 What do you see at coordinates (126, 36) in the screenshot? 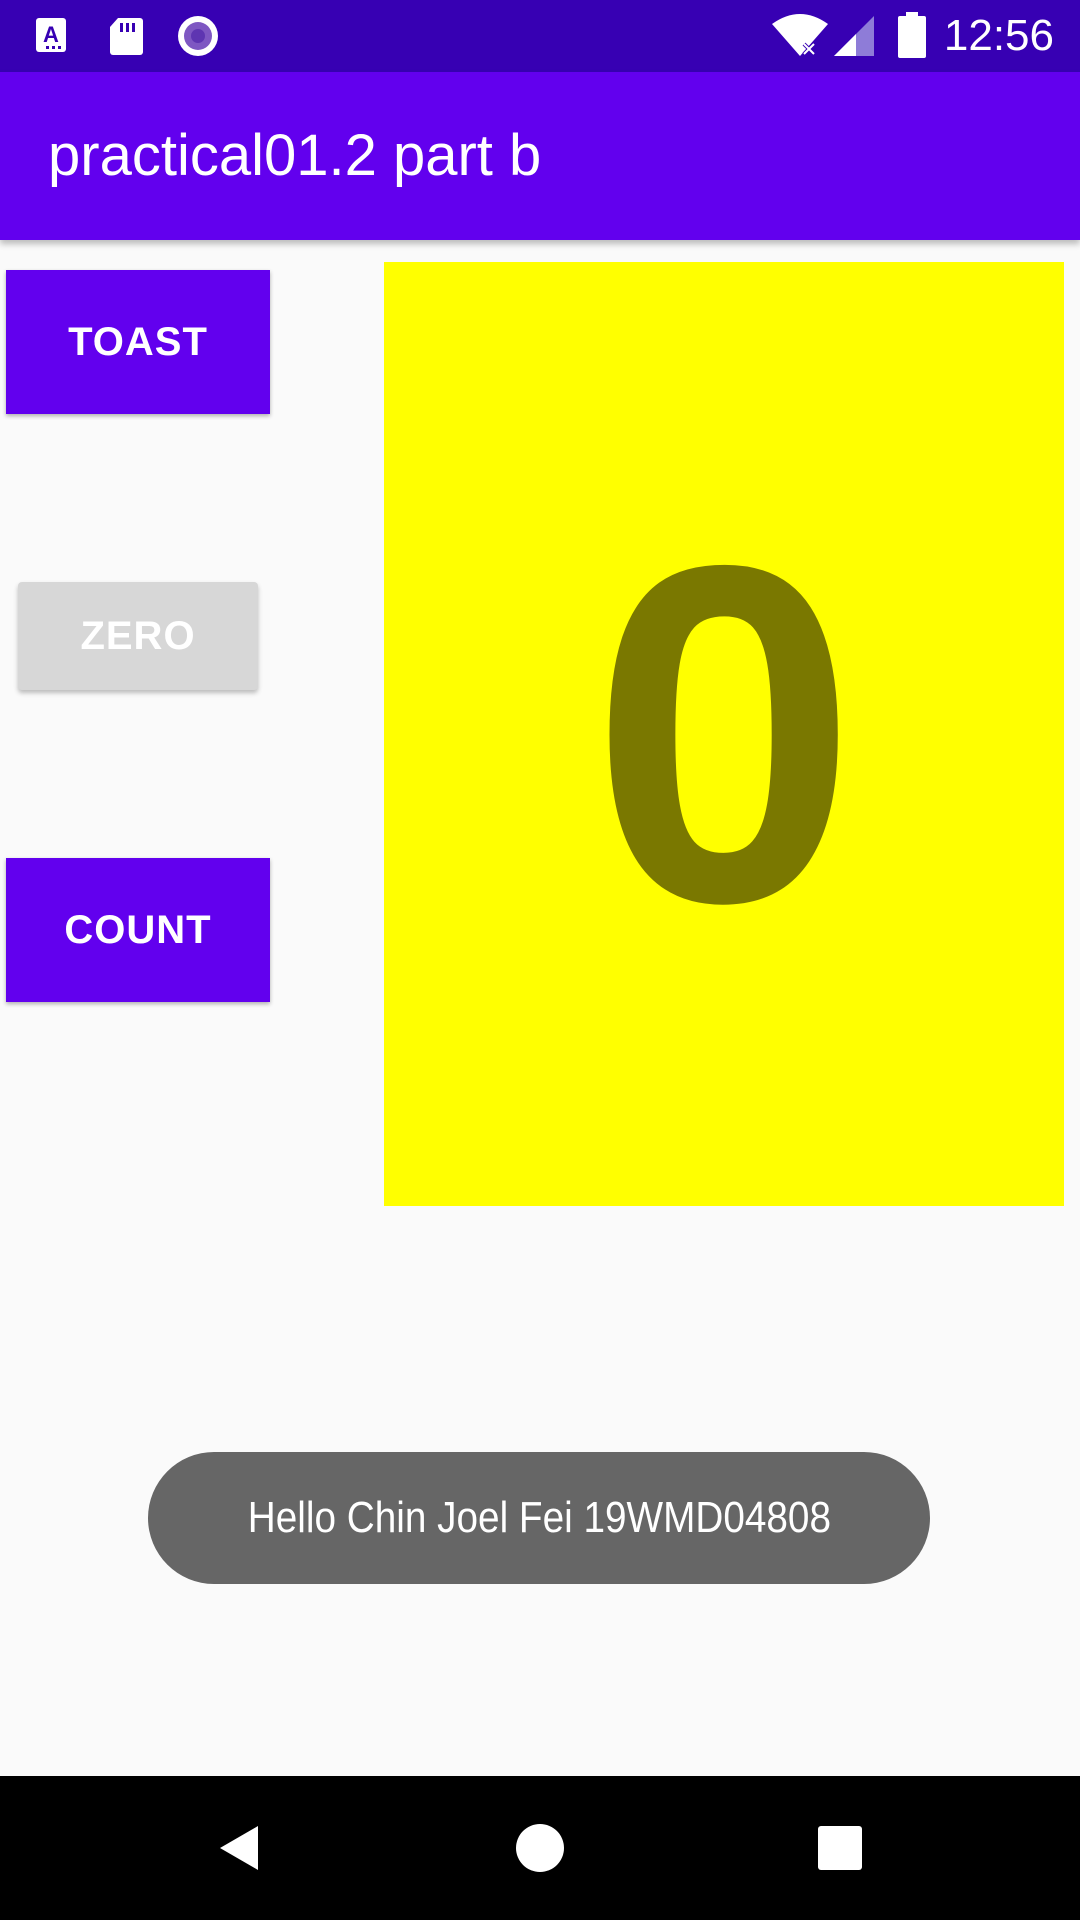
I see `sd-card-icon` at bounding box center [126, 36].